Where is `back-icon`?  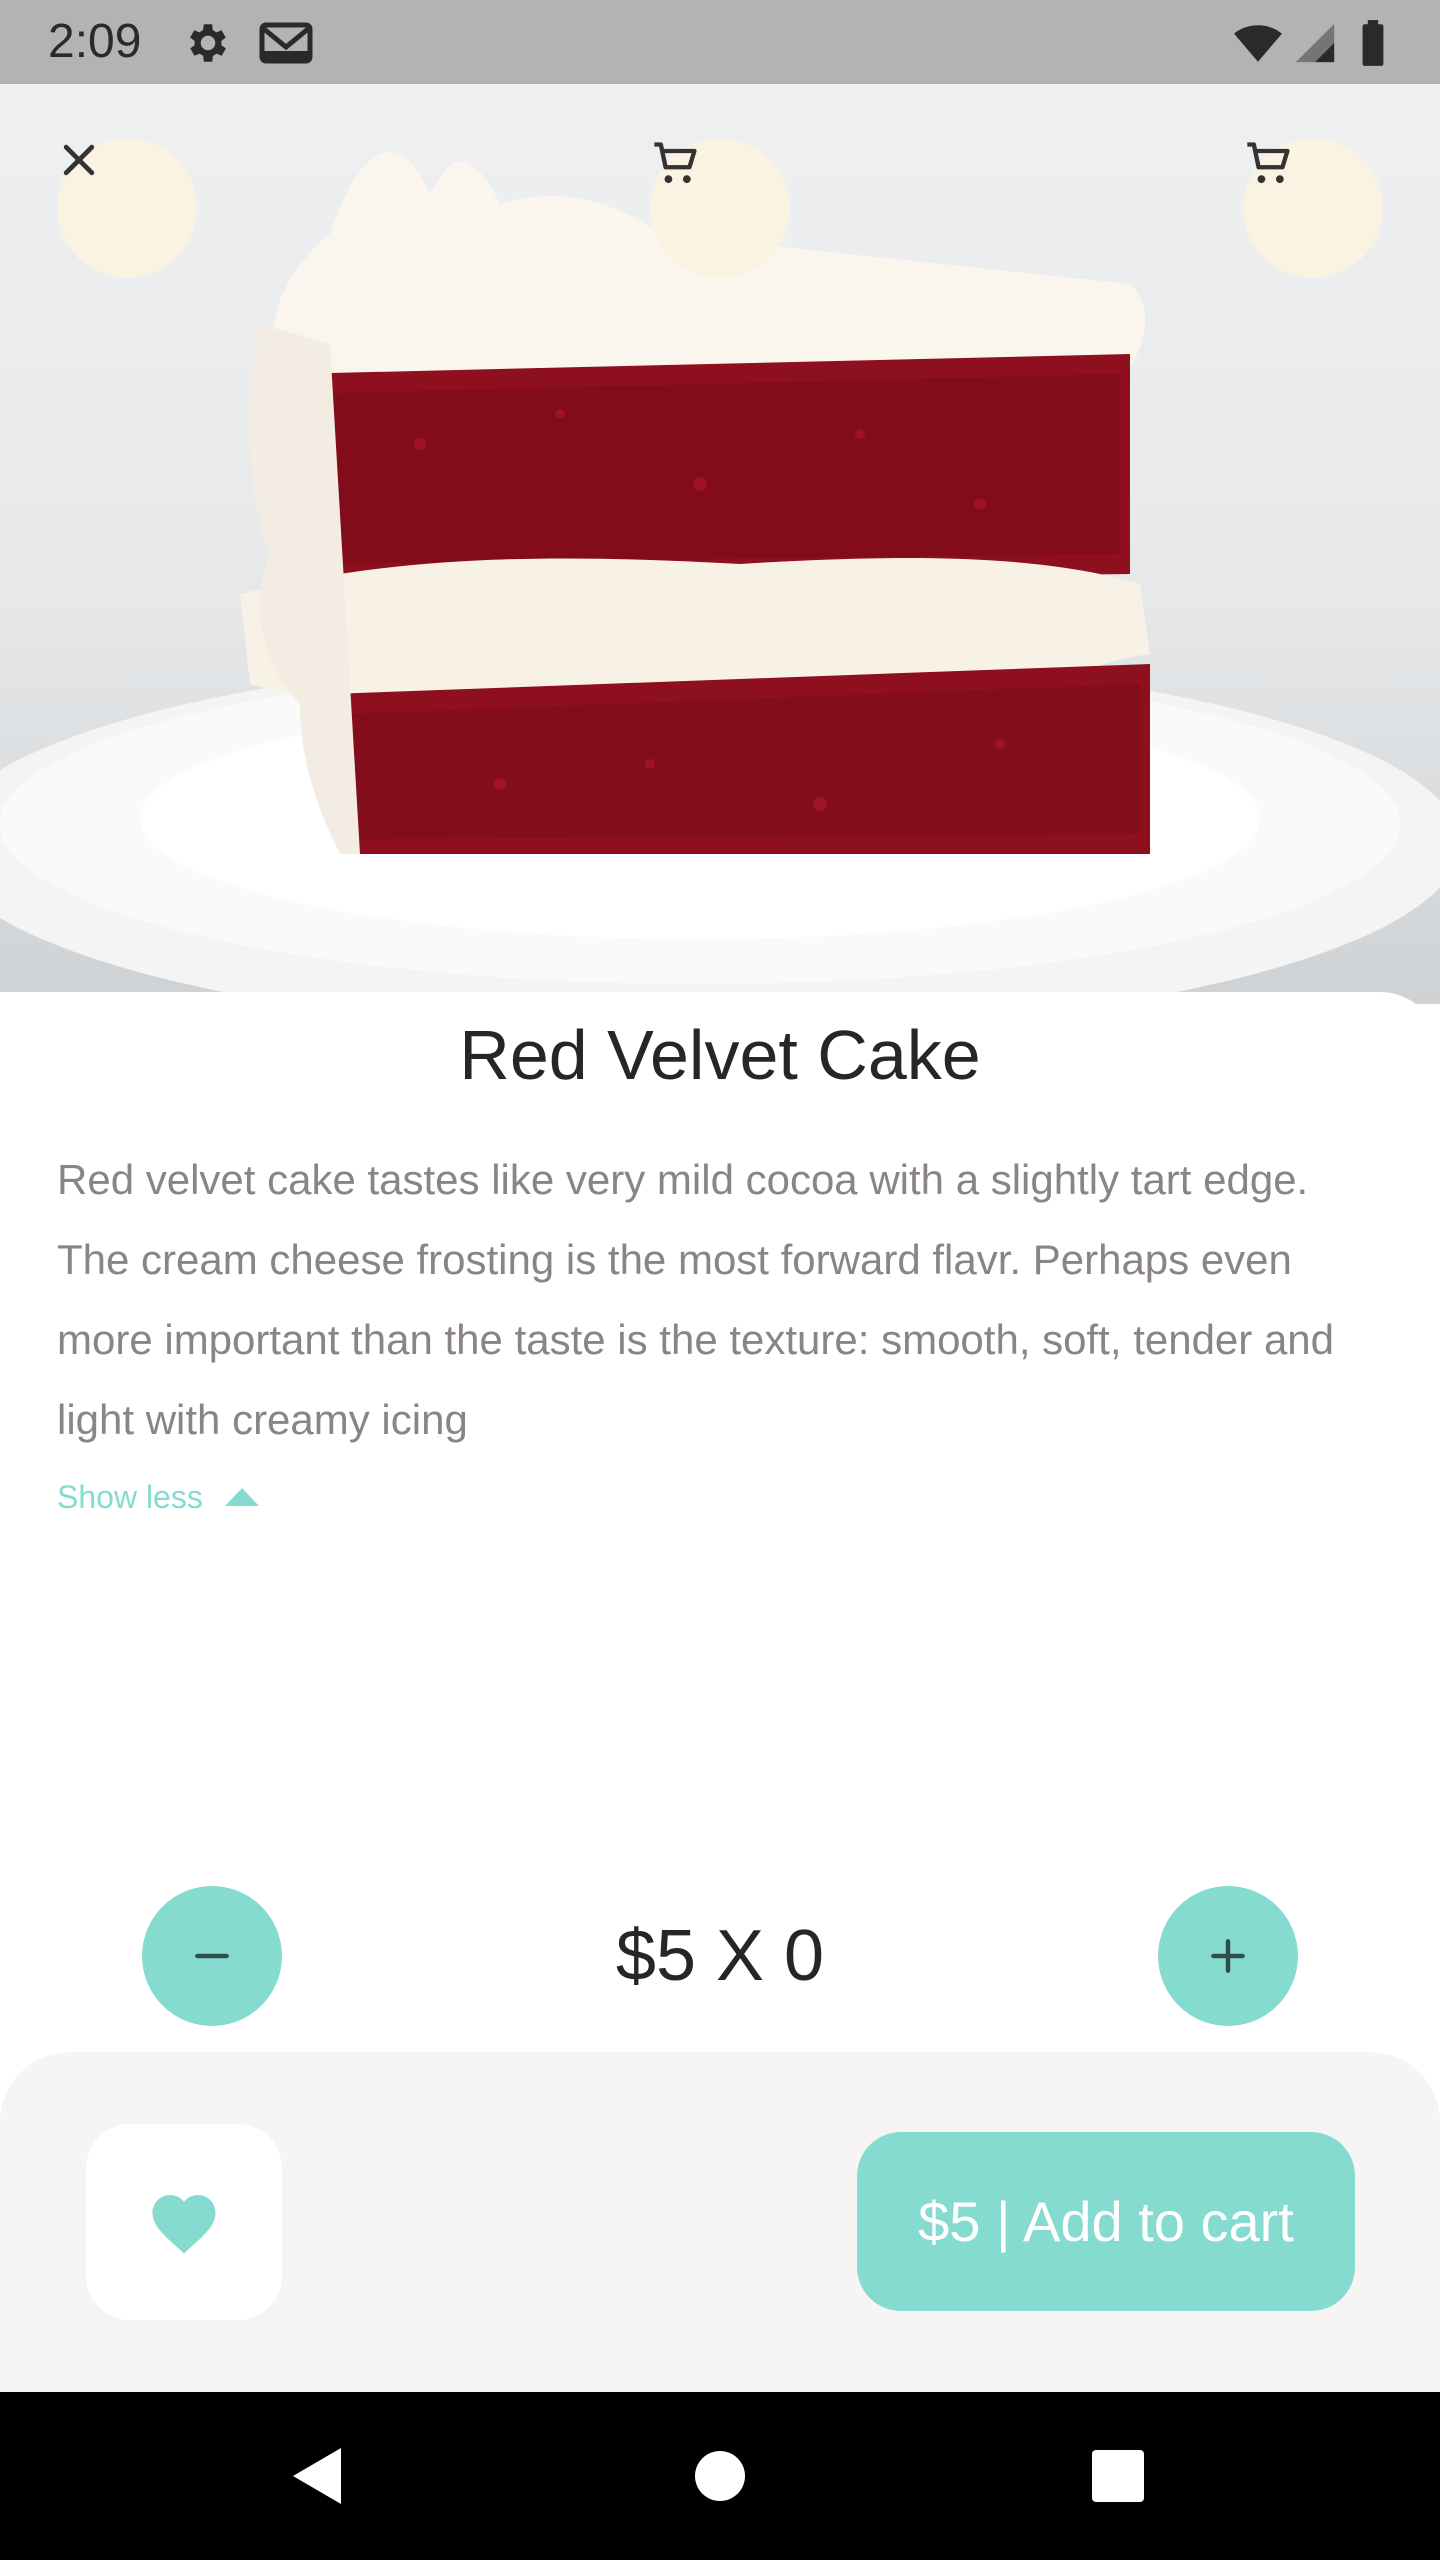 back-icon is located at coordinates (317, 2476).